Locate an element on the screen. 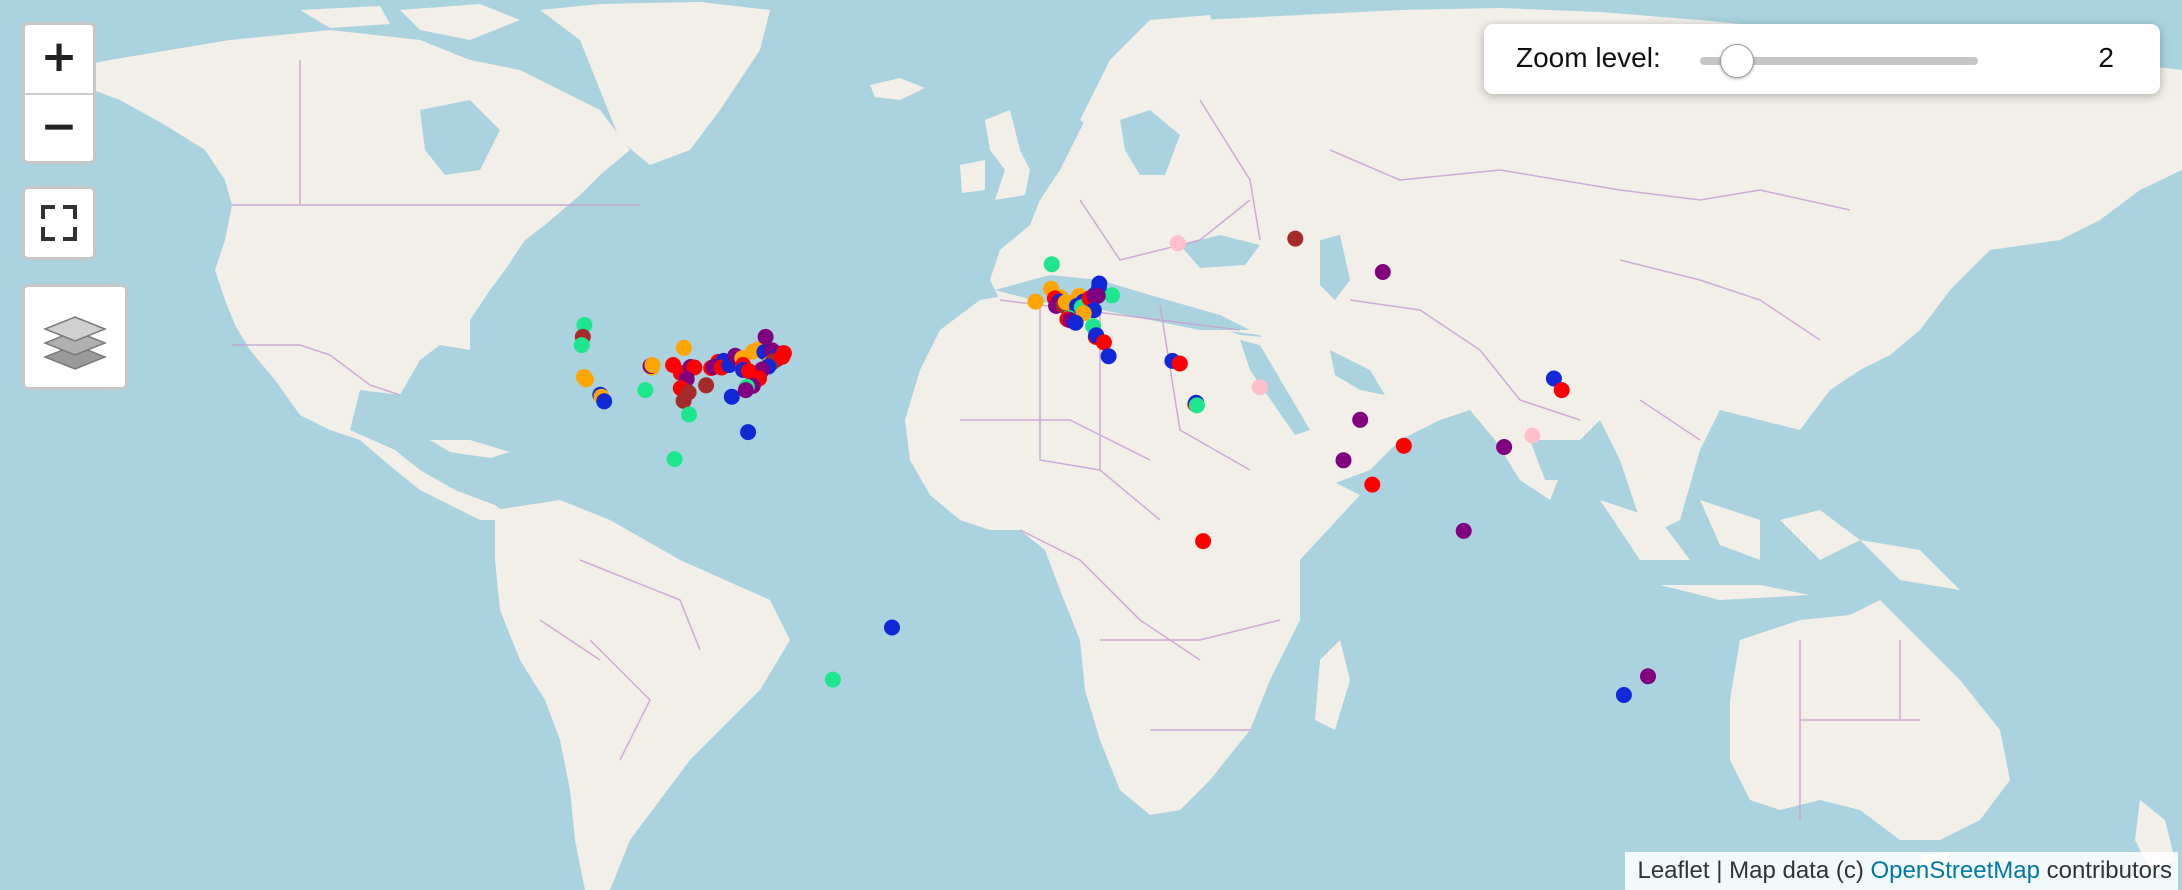 The height and width of the screenshot is (890, 2182). fullscreen-button is located at coordinates (59, 223).